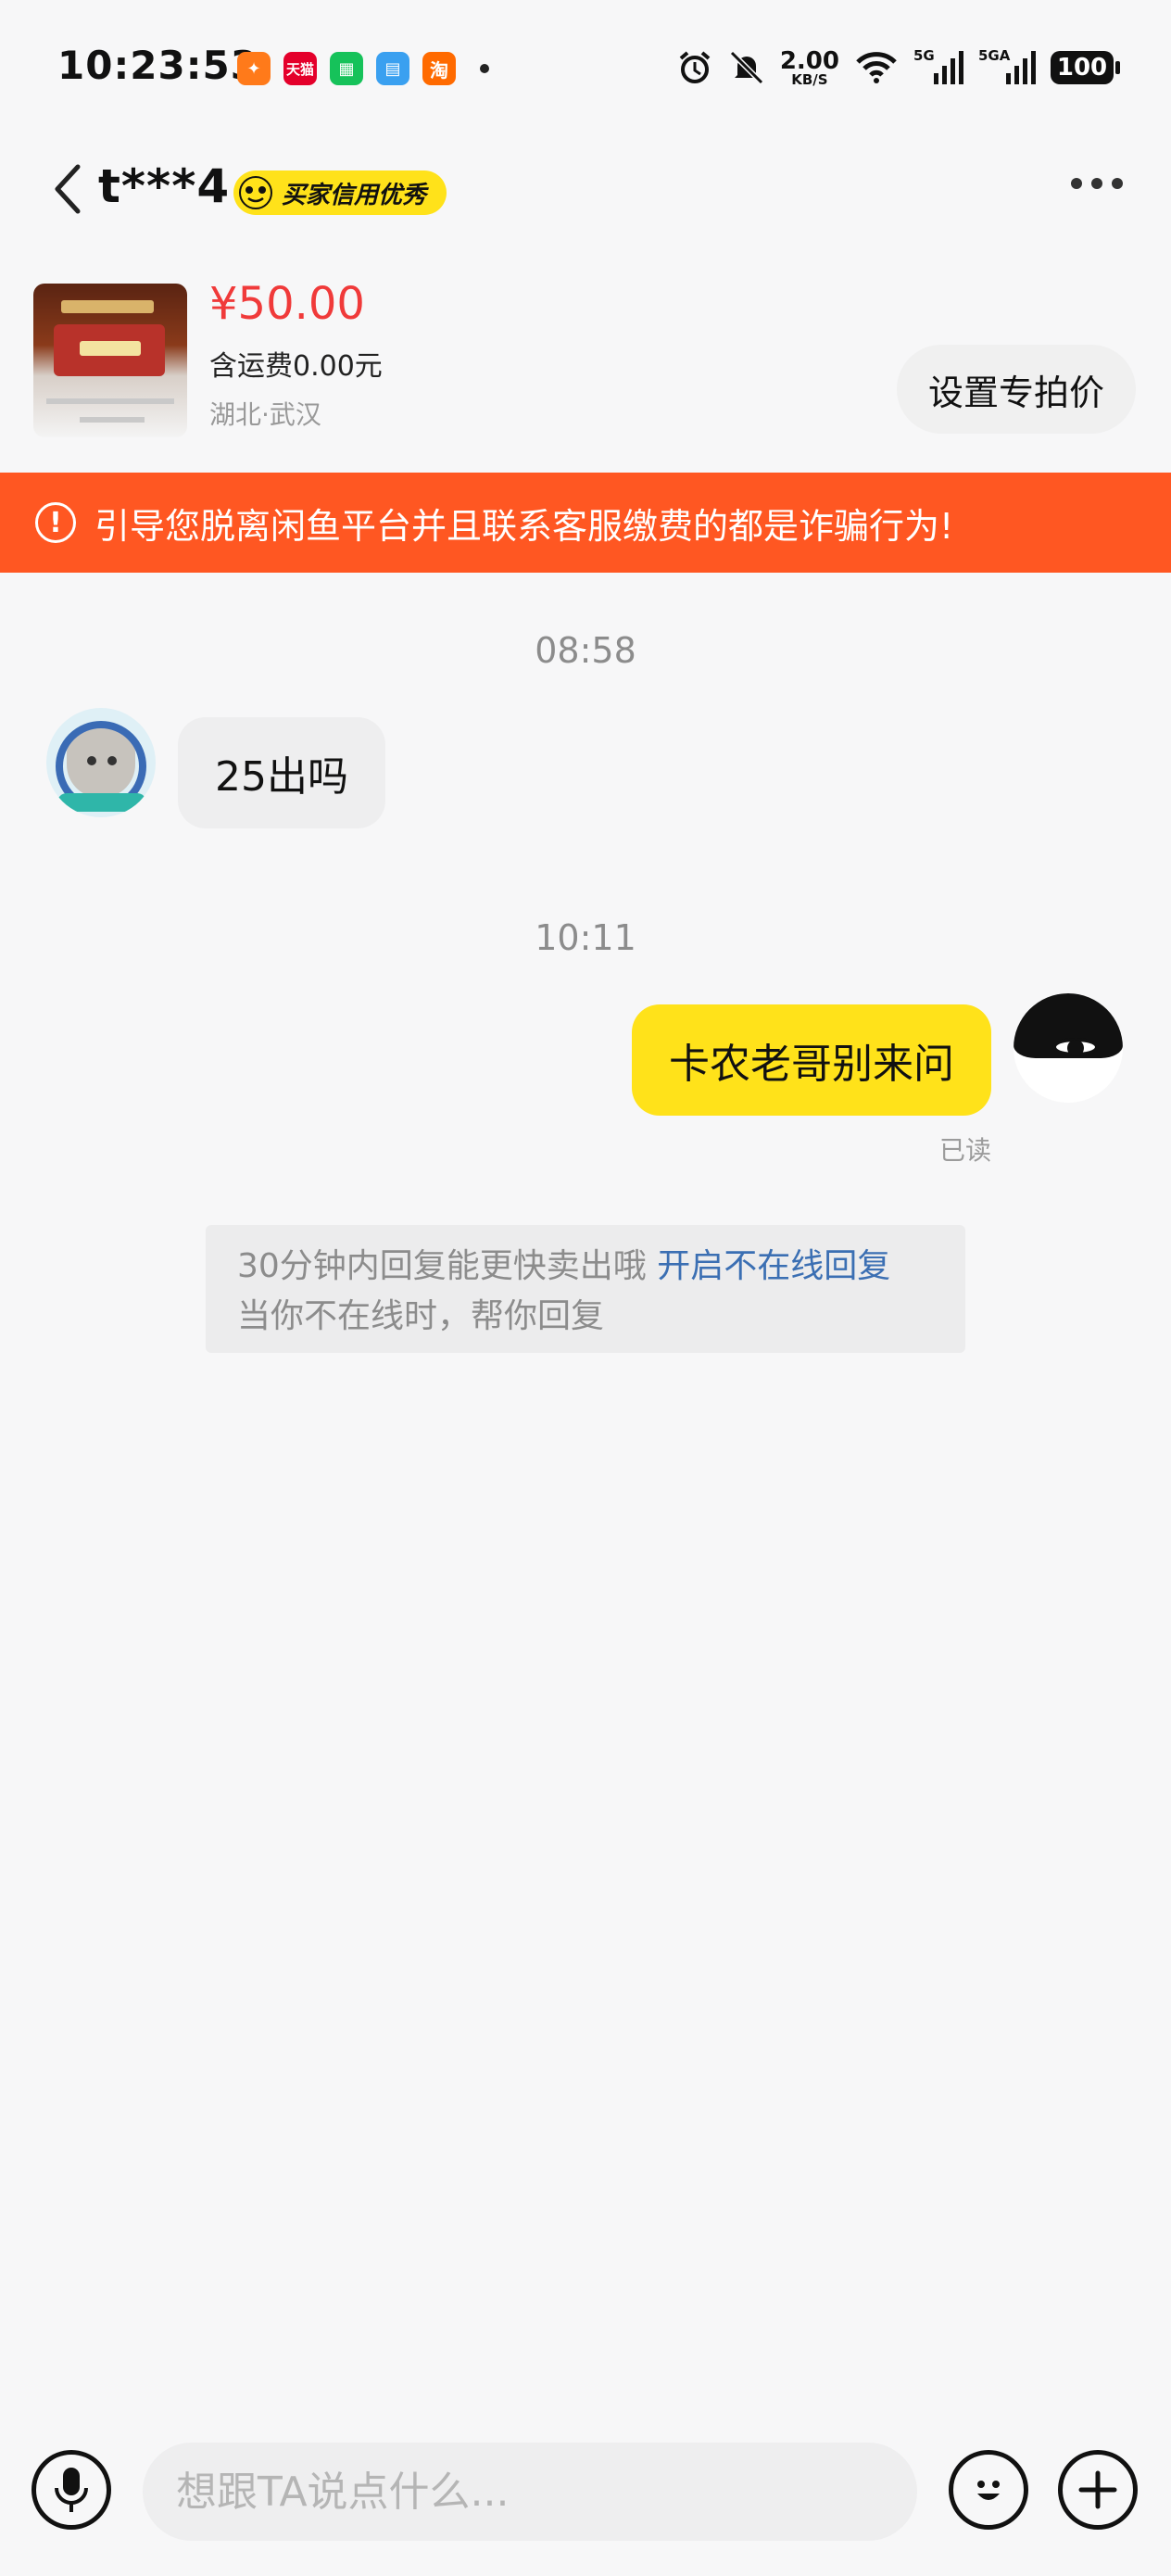 This screenshot has height=2576, width=1171. Describe the element at coordinates (439, 68) in the screenshot. I see `taobao-icon: 淘` at that location.